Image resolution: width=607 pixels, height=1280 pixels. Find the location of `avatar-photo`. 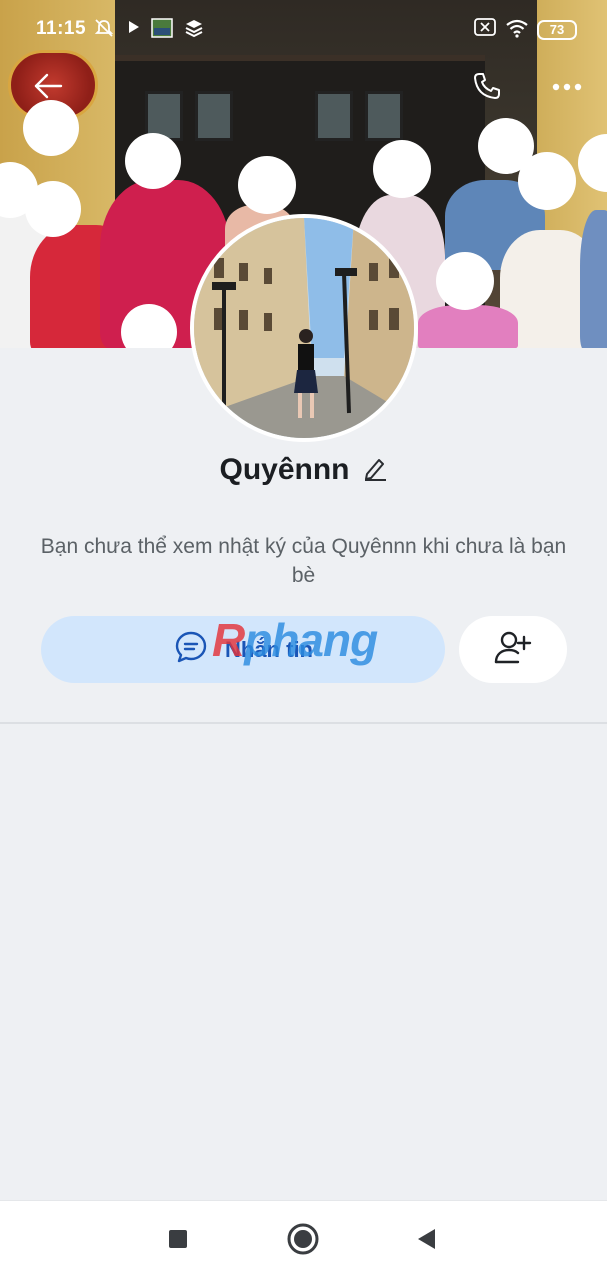

avatar-photo is located at coordinates (304, 328).